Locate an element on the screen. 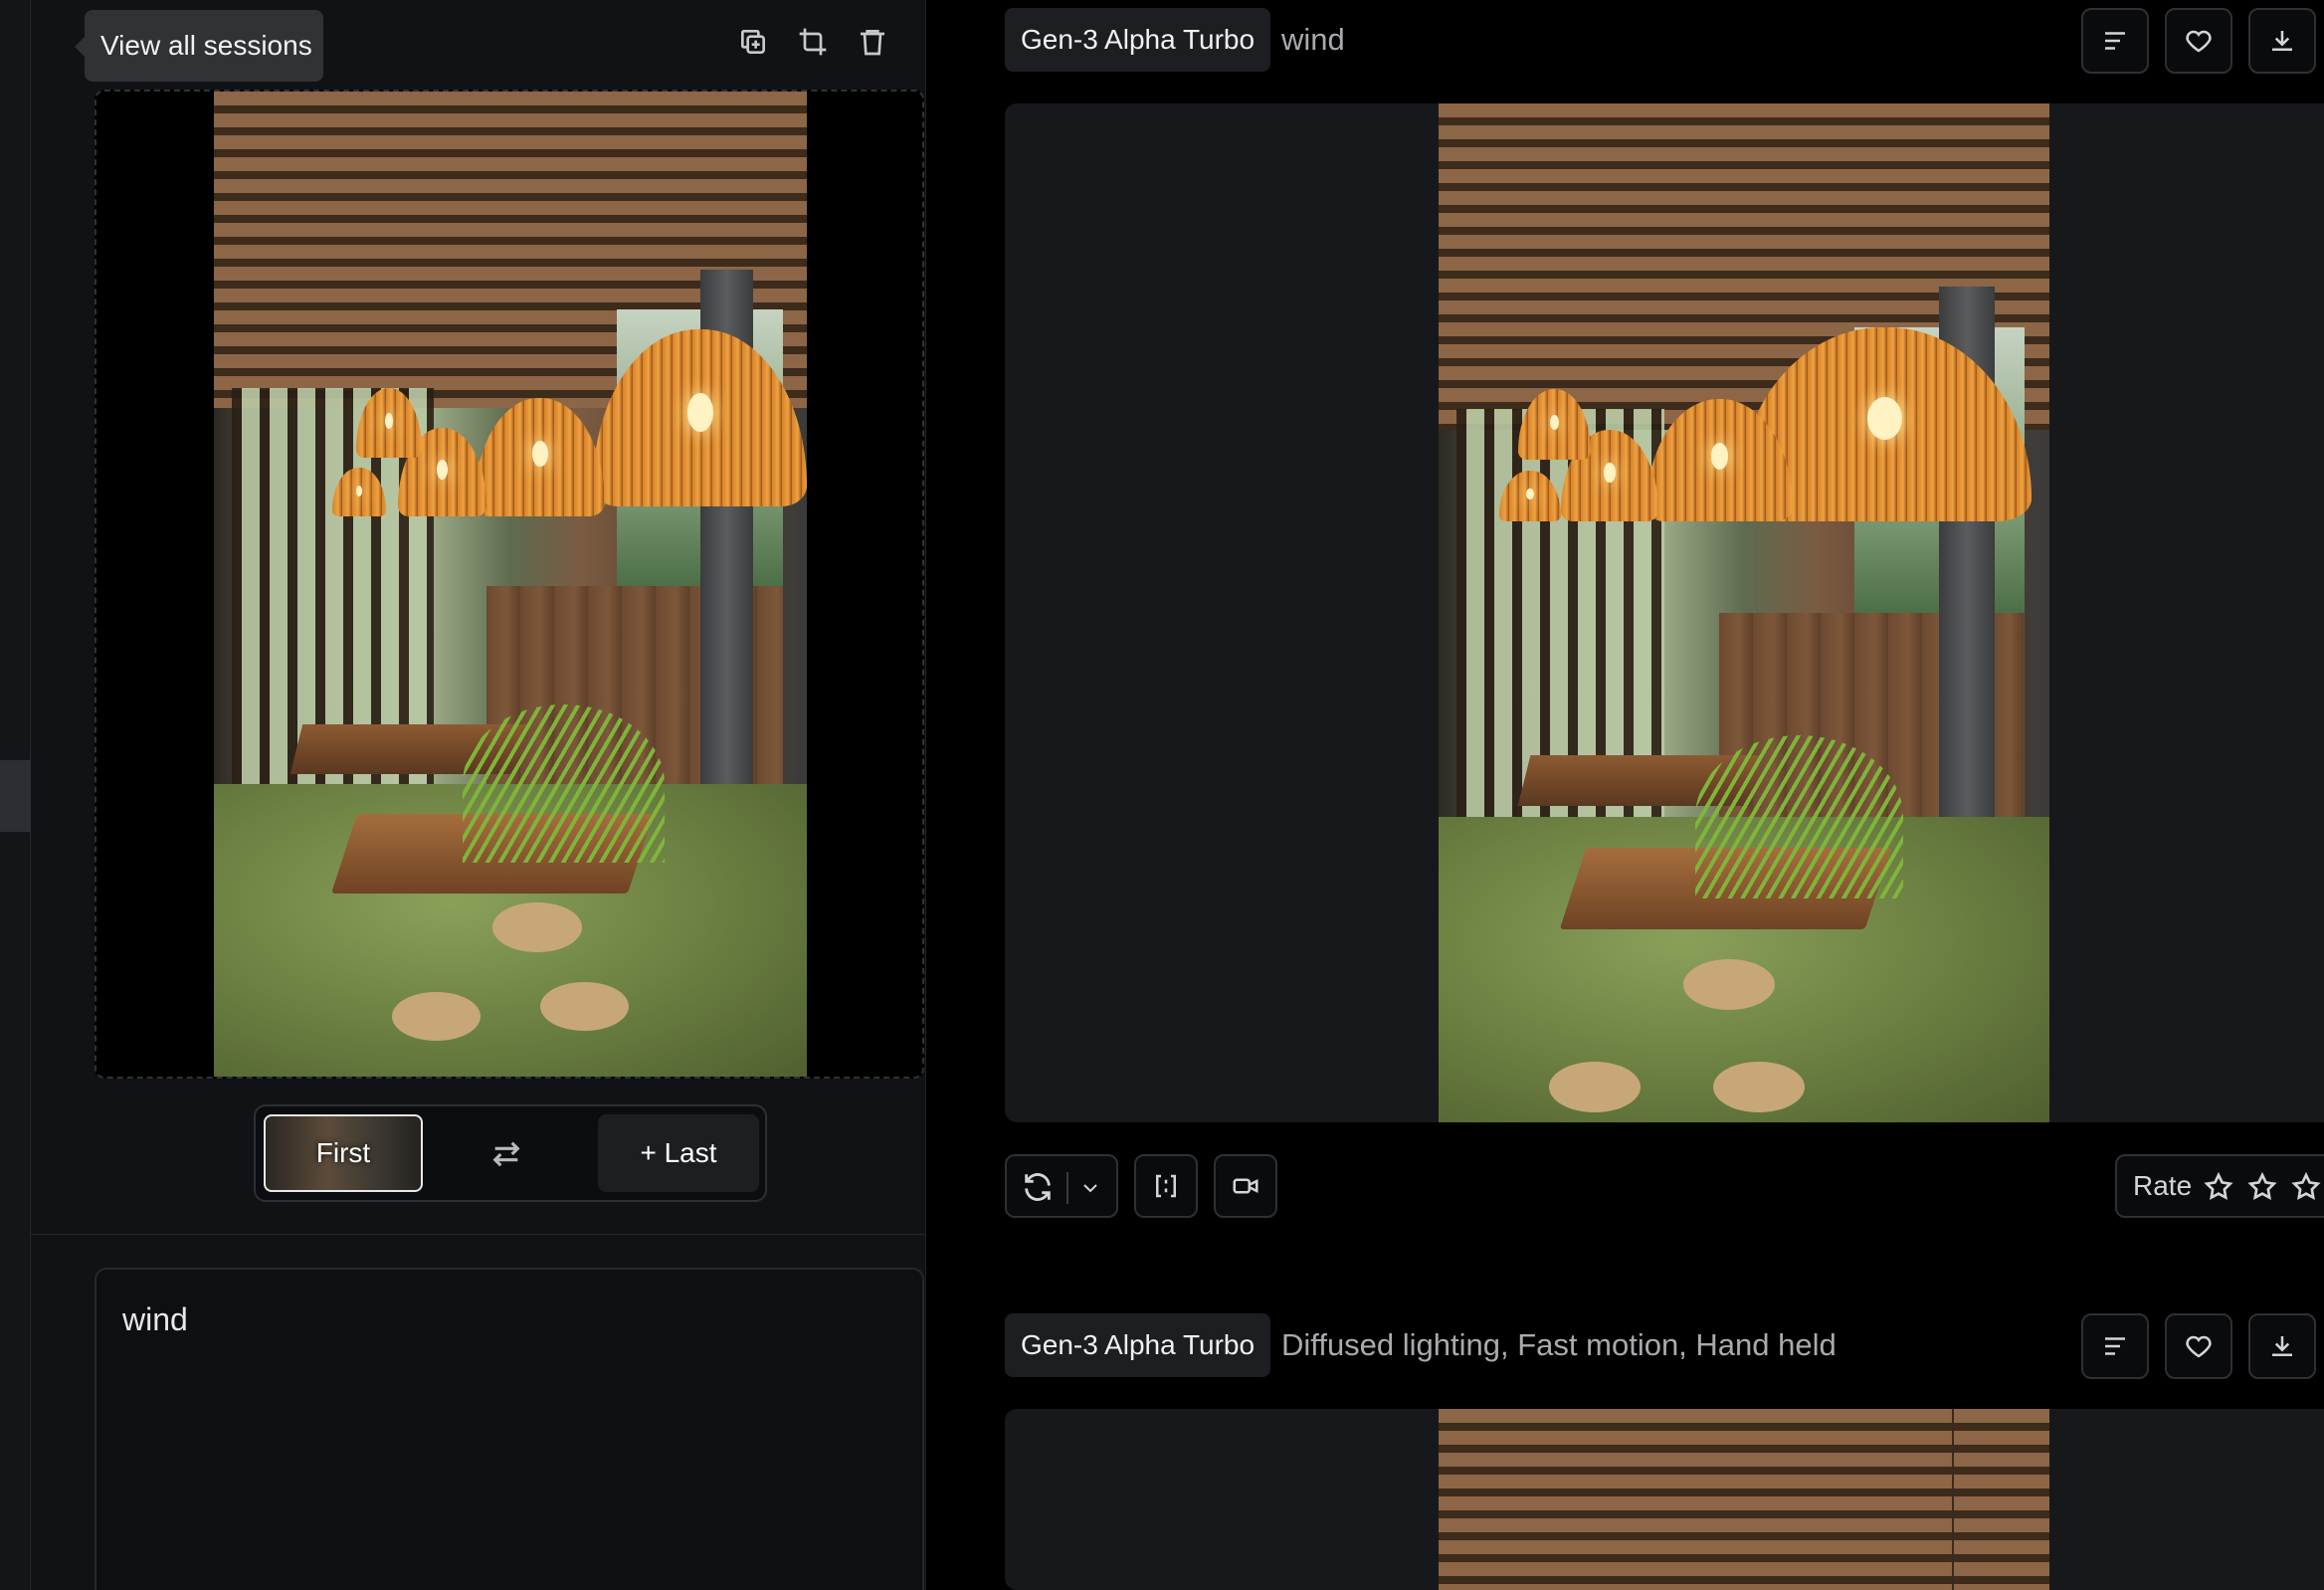  split-separator is located at coordinates (1067, 1188).